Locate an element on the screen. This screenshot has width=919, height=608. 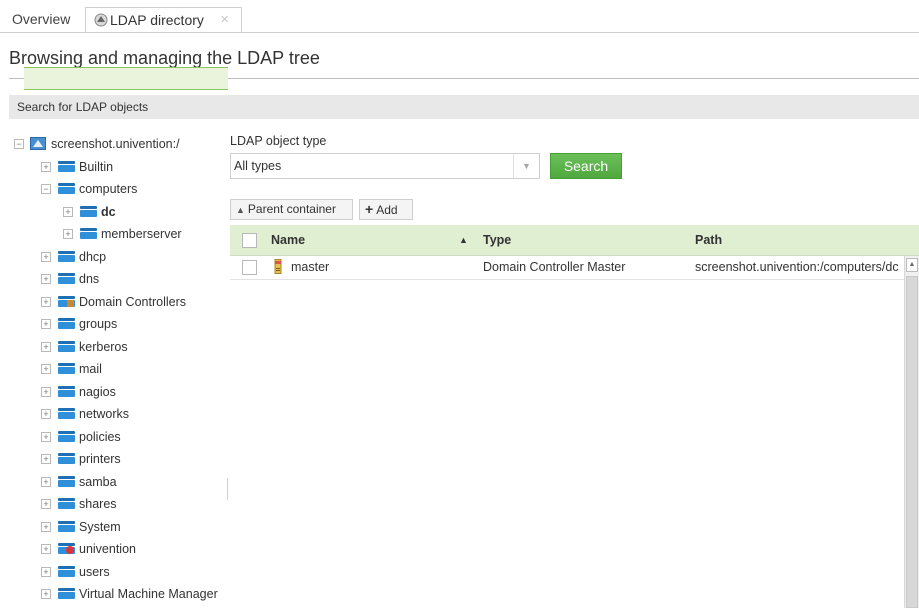
tree-item-label: groups is located at coordinates (98, 324).